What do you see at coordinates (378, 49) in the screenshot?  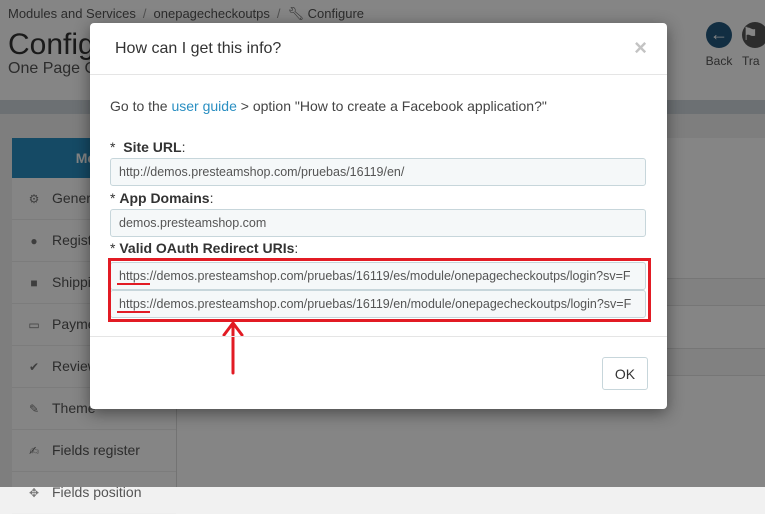 I see `modal-header: How can I get this info? ×` at bounding box center [378, 49].